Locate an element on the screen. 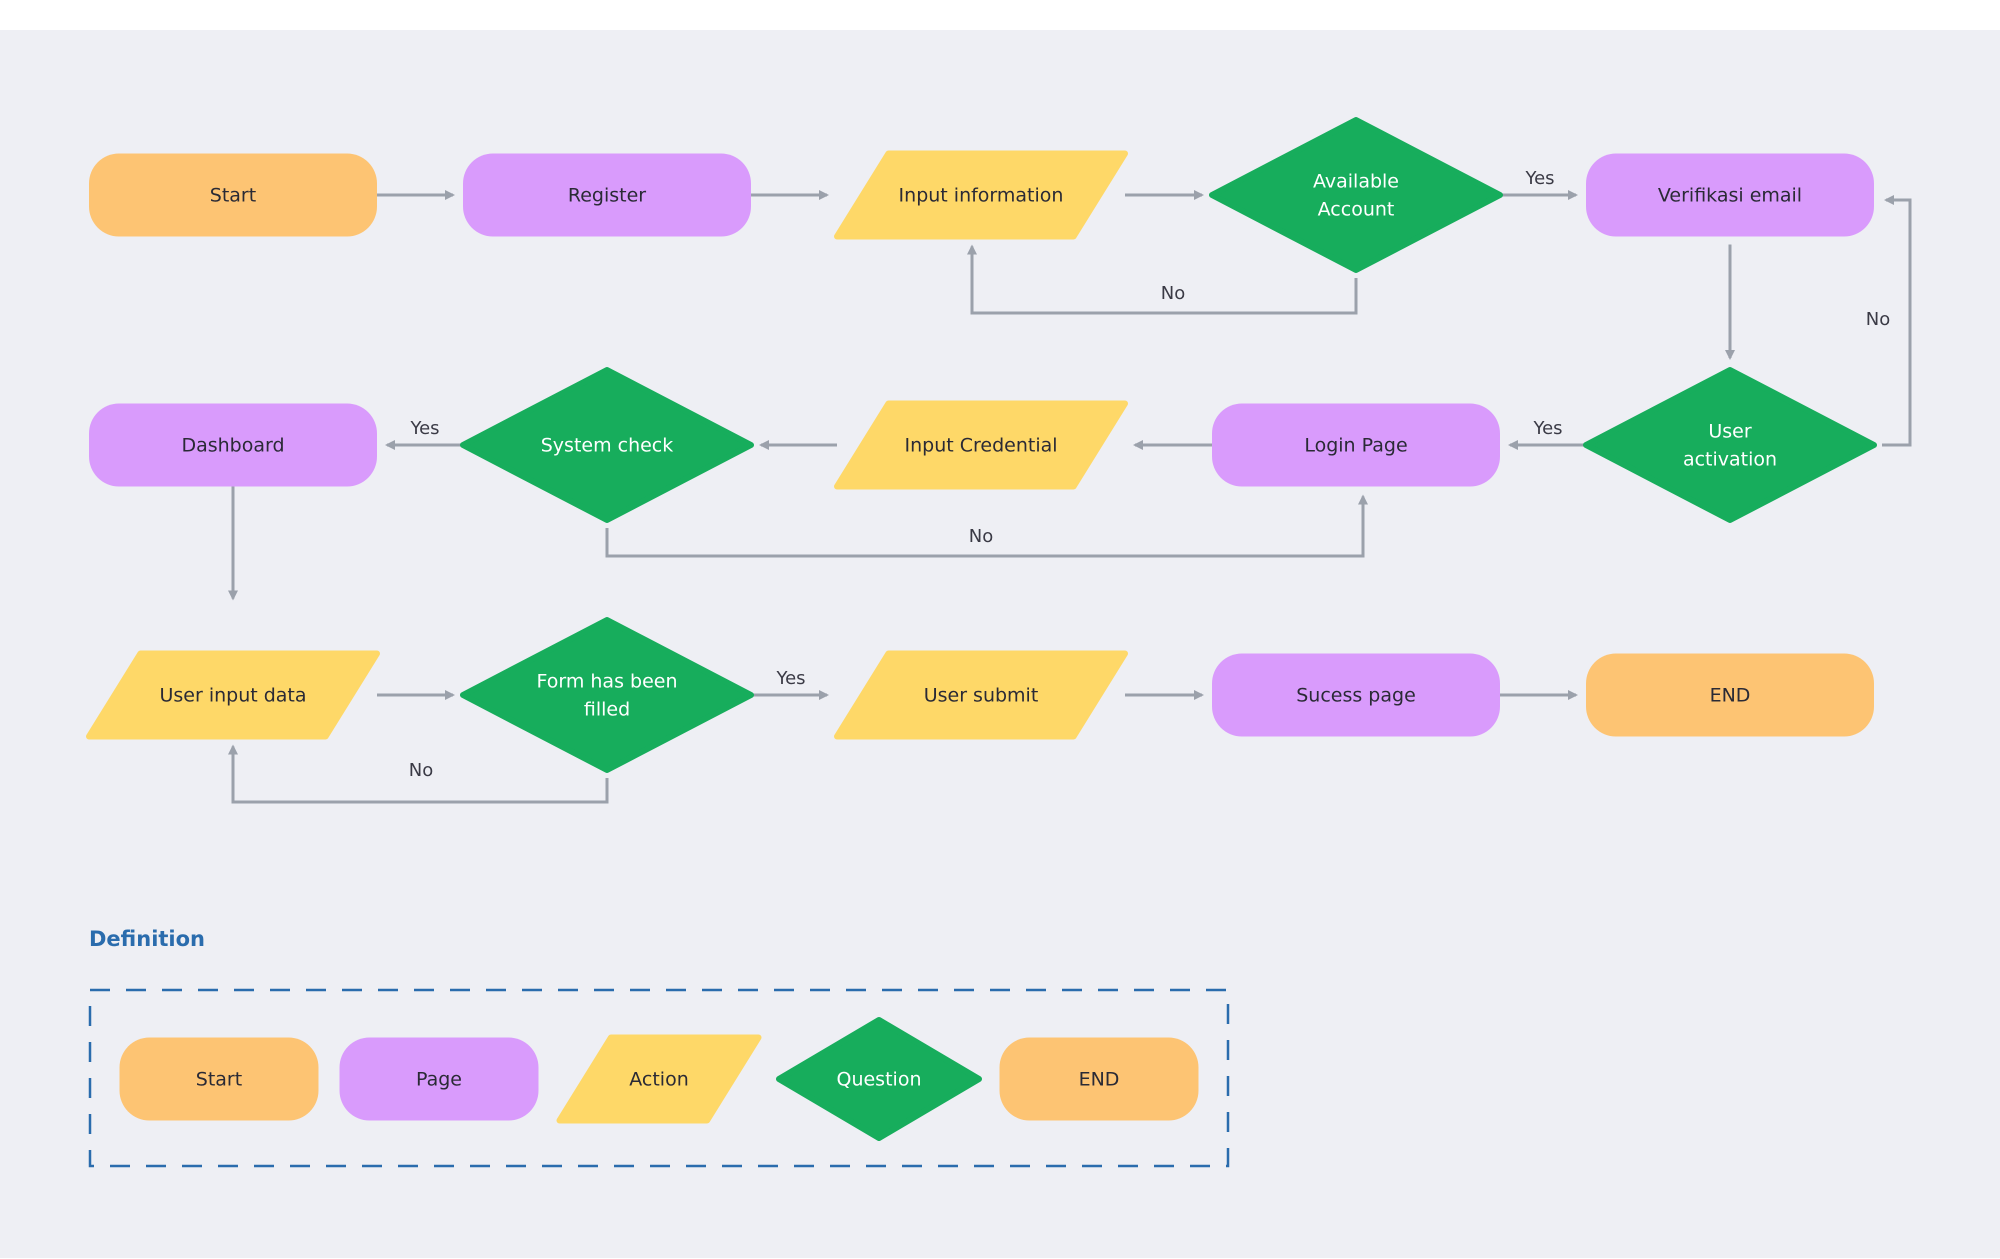 This screenshot has height=1259, width=2000. node-form-filled-shape is located at coordinates (607, 695).